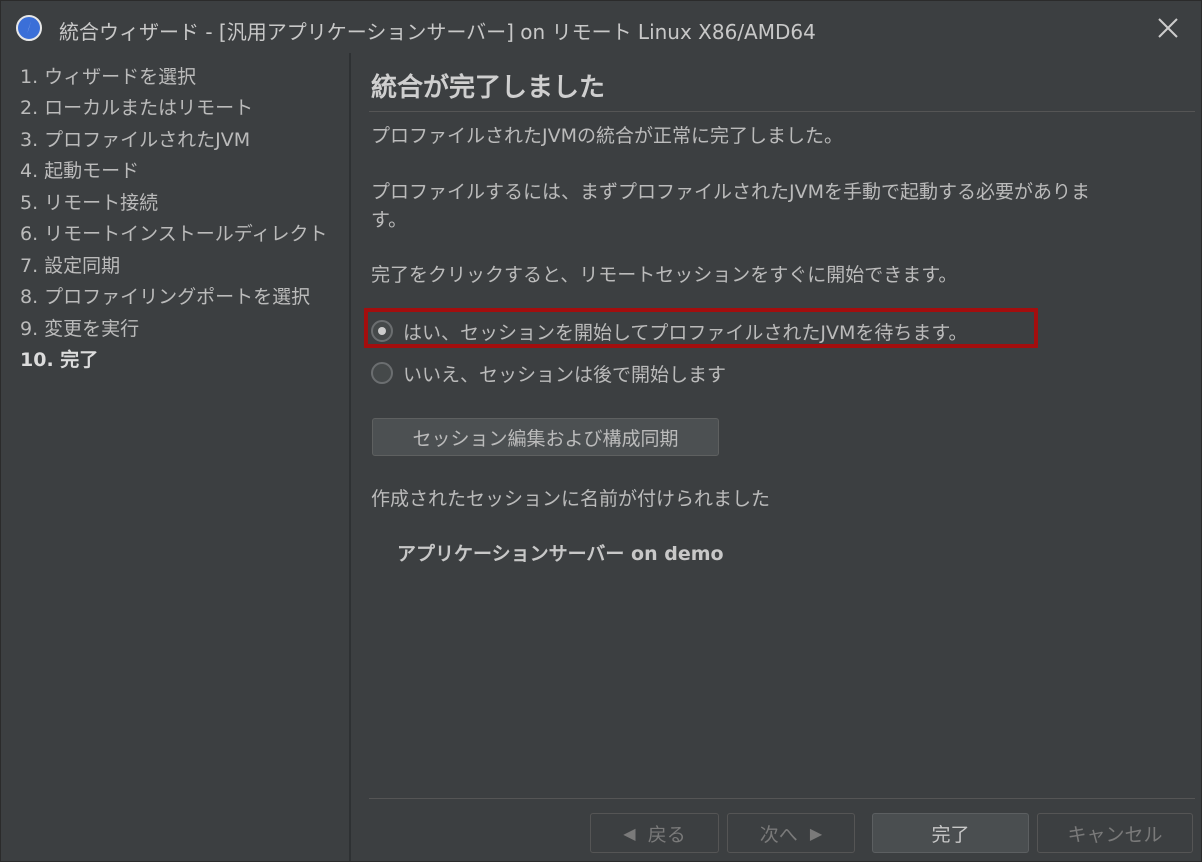 Image resolution: width=1202 pixels, height=862 pixels. What do you see at coordinates (816, 833) in the screenshot?
I see `triangle-right-icon: ▶` at bounding box center [816, 833].